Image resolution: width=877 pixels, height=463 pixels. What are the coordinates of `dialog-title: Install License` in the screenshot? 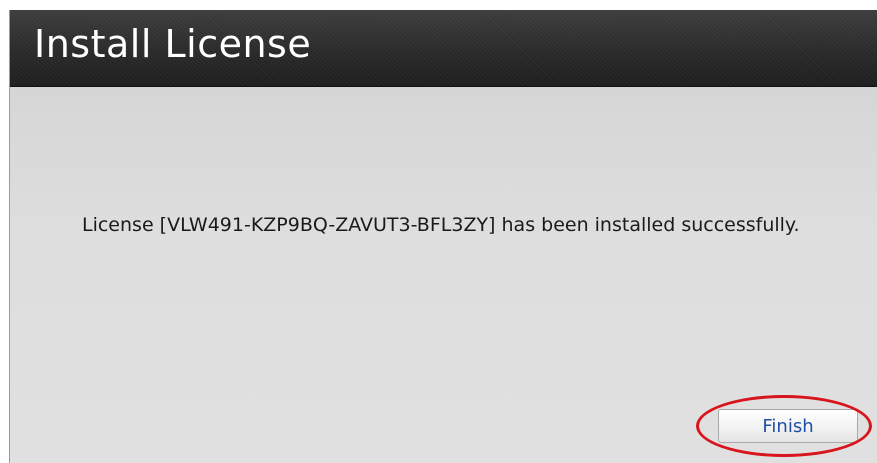 It's located at (173, 44).